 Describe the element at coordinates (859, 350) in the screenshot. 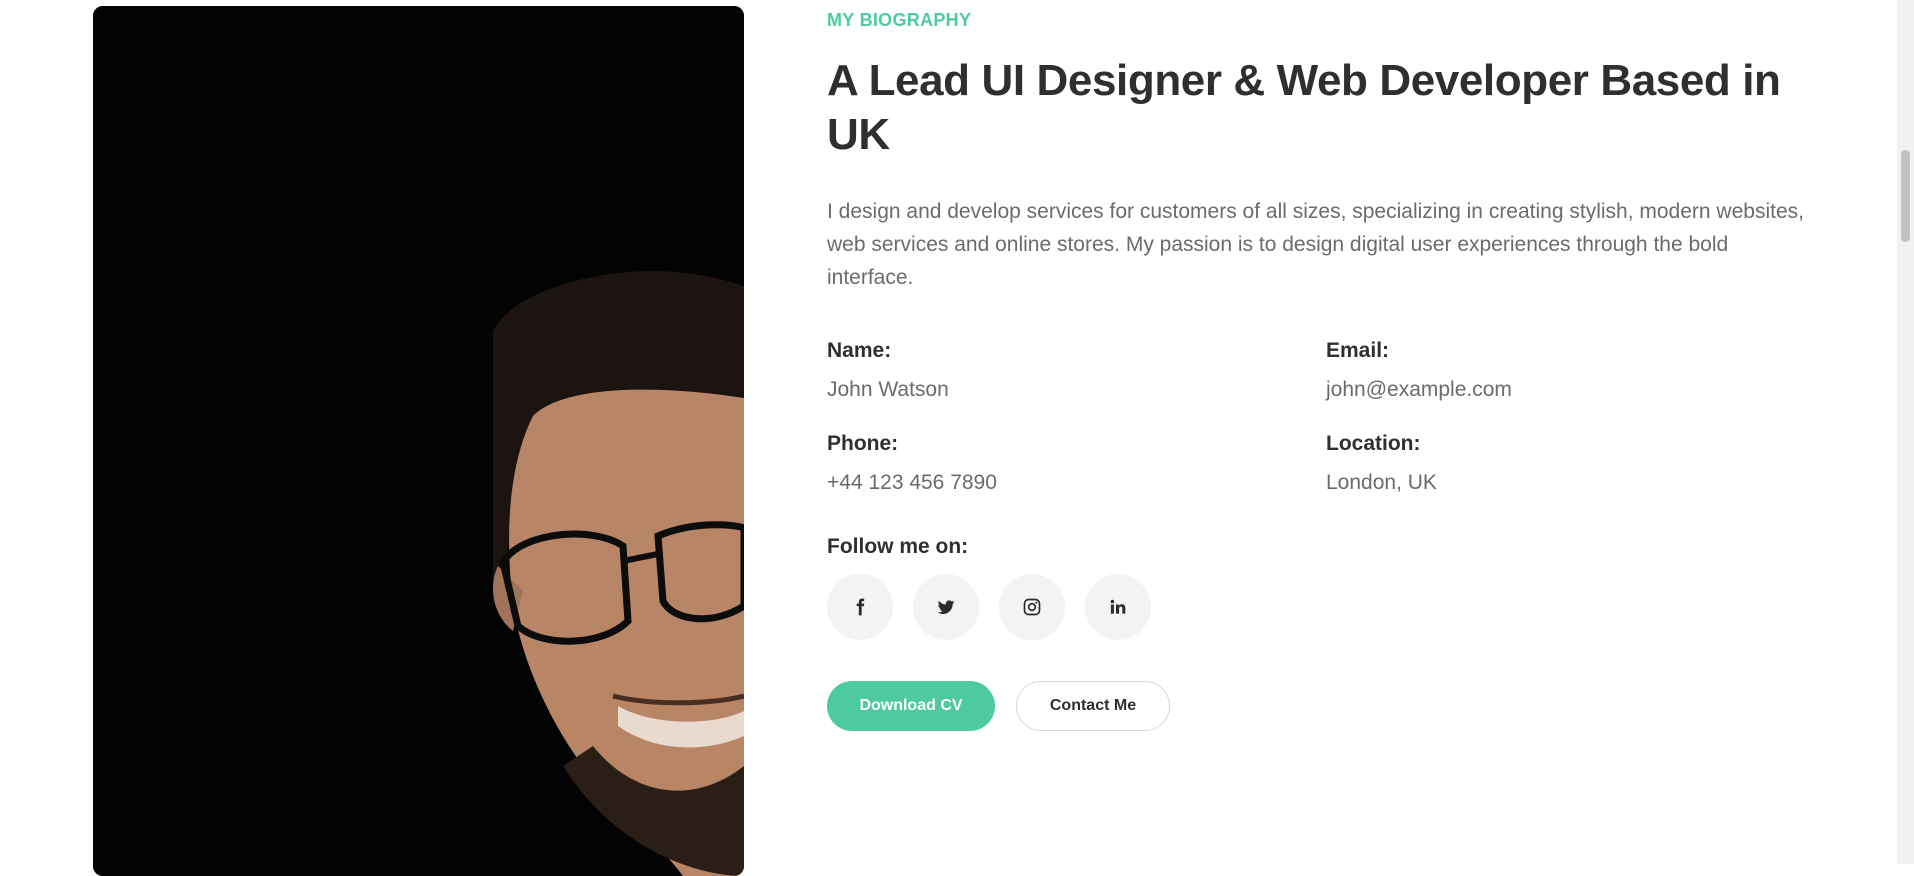

I see `name-label: Name:` at that location.